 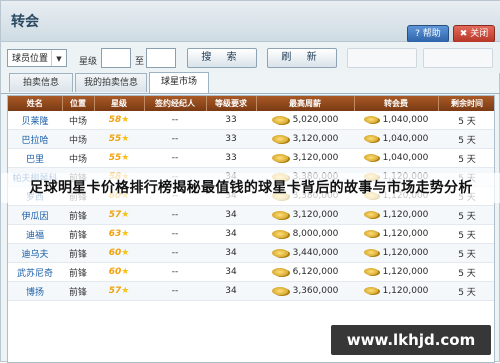 What do you see at coordinates (78, 103) in the screenshot?
I see `col-header-position: 位置` at bounding box center [78, 103].